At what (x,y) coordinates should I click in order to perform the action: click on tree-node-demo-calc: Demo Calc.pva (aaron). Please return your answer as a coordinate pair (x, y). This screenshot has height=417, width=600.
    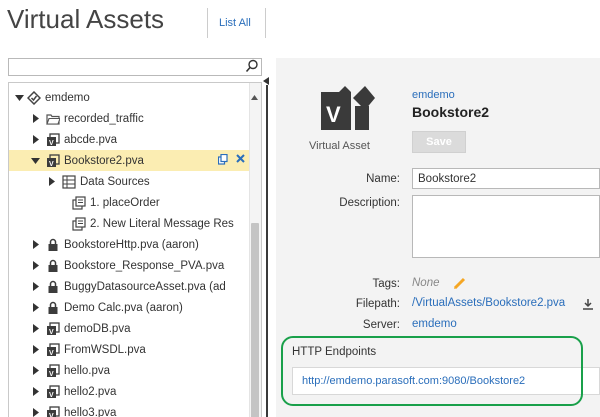
    Looking at the image, I should click on (129, 307).